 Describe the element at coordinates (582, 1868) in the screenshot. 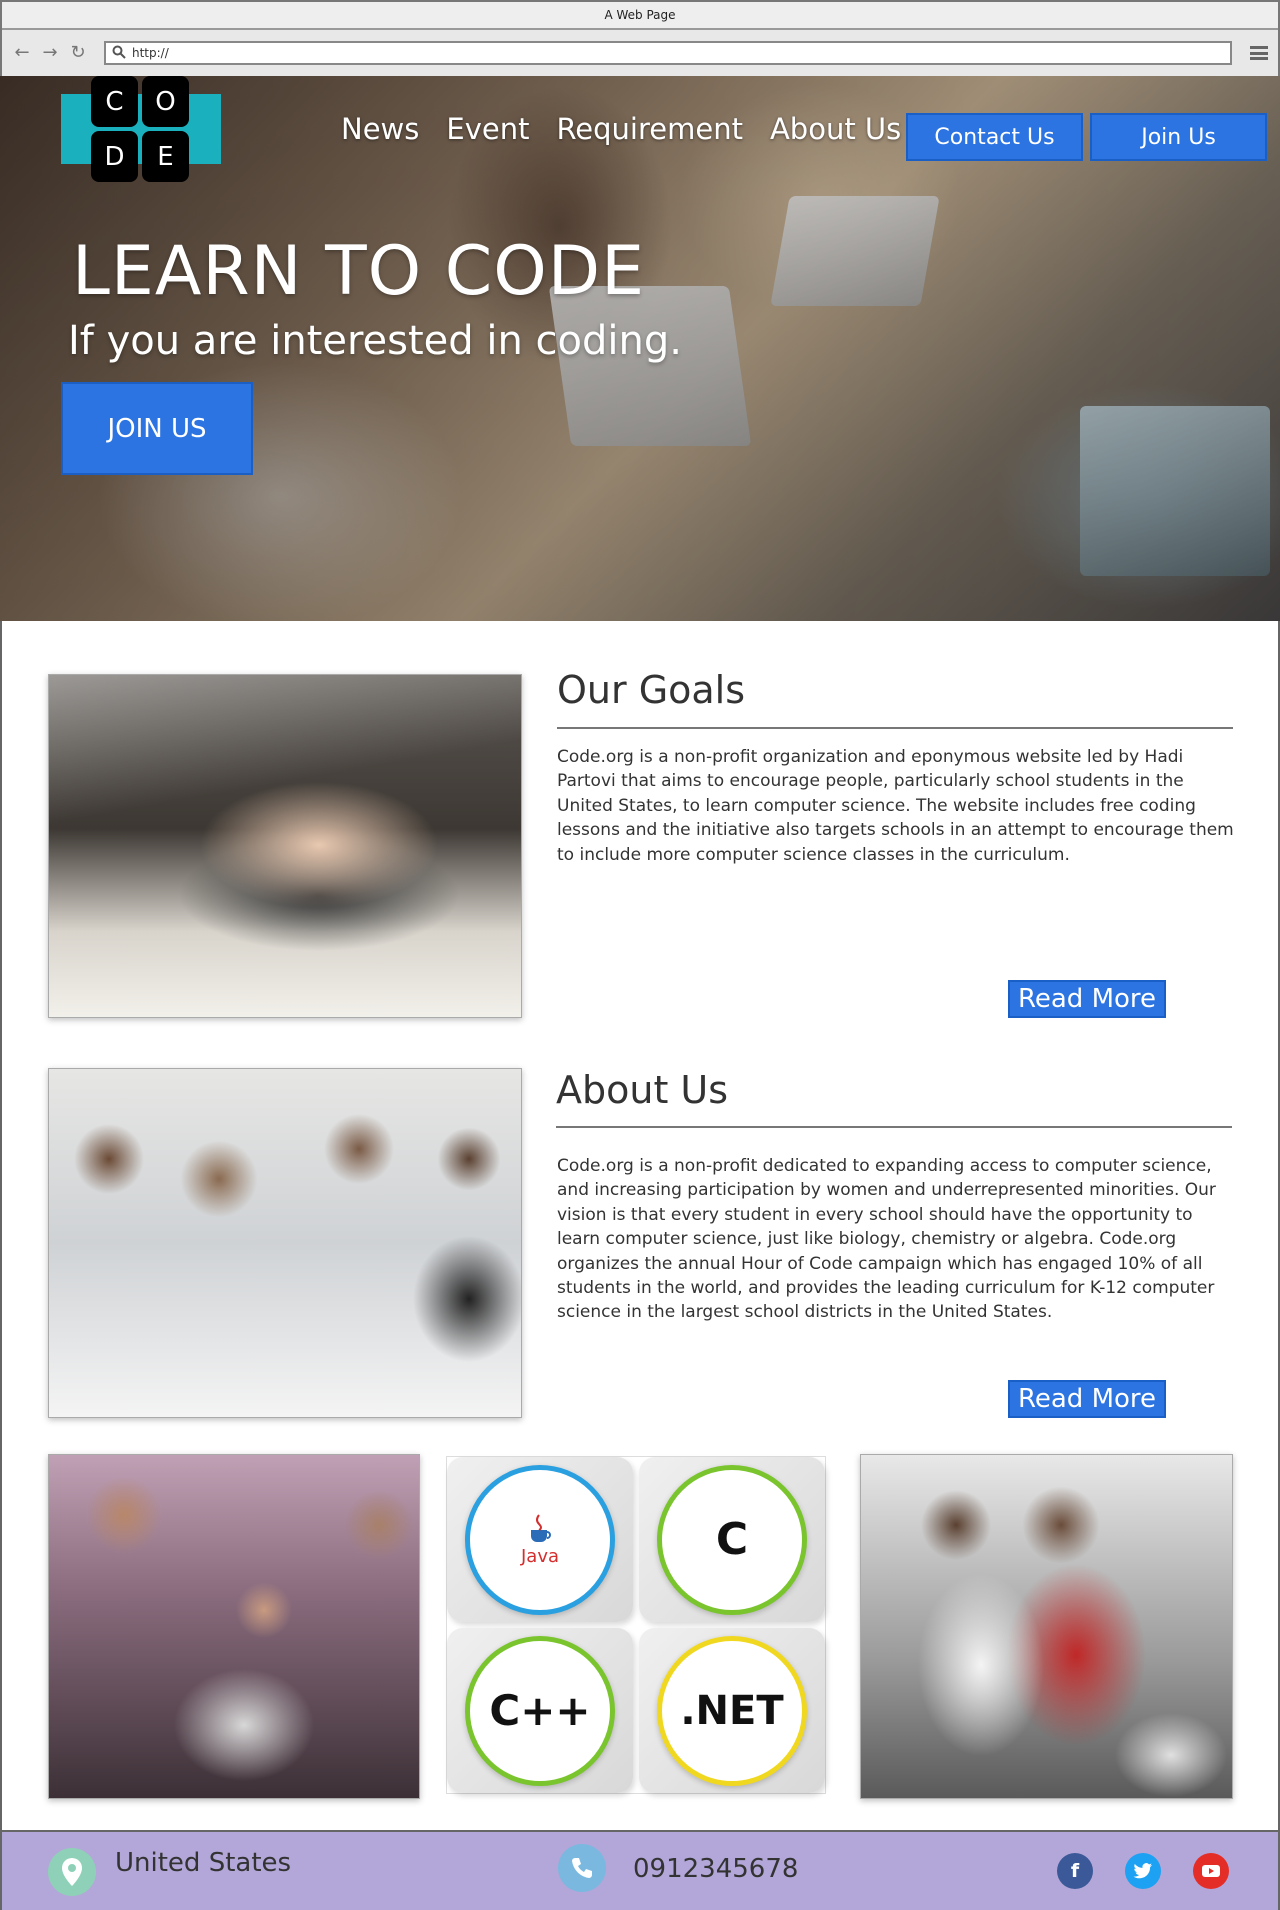

I see `phone-icon` at that location.